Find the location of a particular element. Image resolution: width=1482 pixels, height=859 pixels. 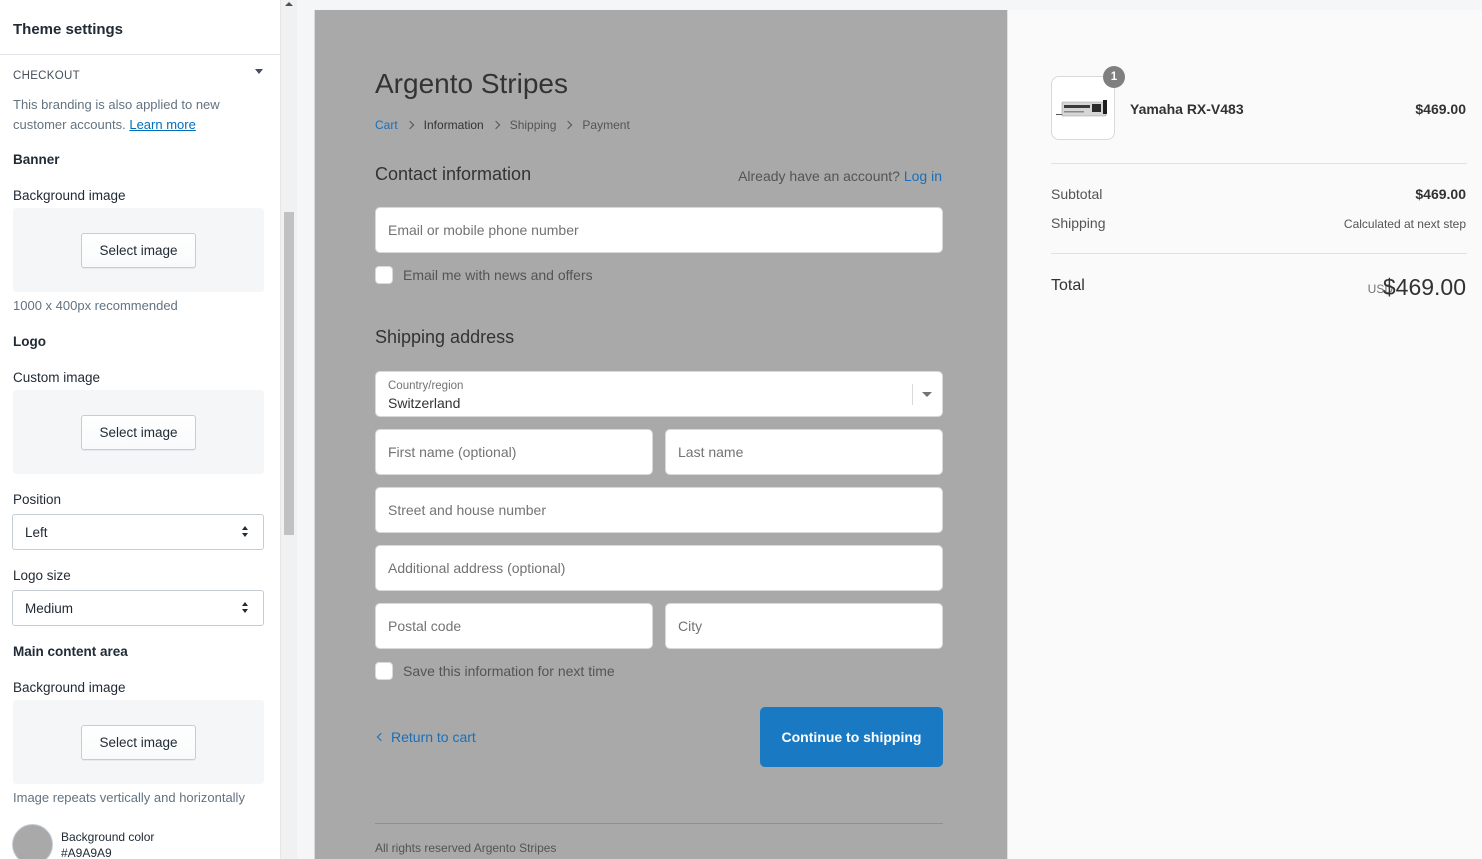

logo-select-image-button: Select image is located at coordinates (138, 432).